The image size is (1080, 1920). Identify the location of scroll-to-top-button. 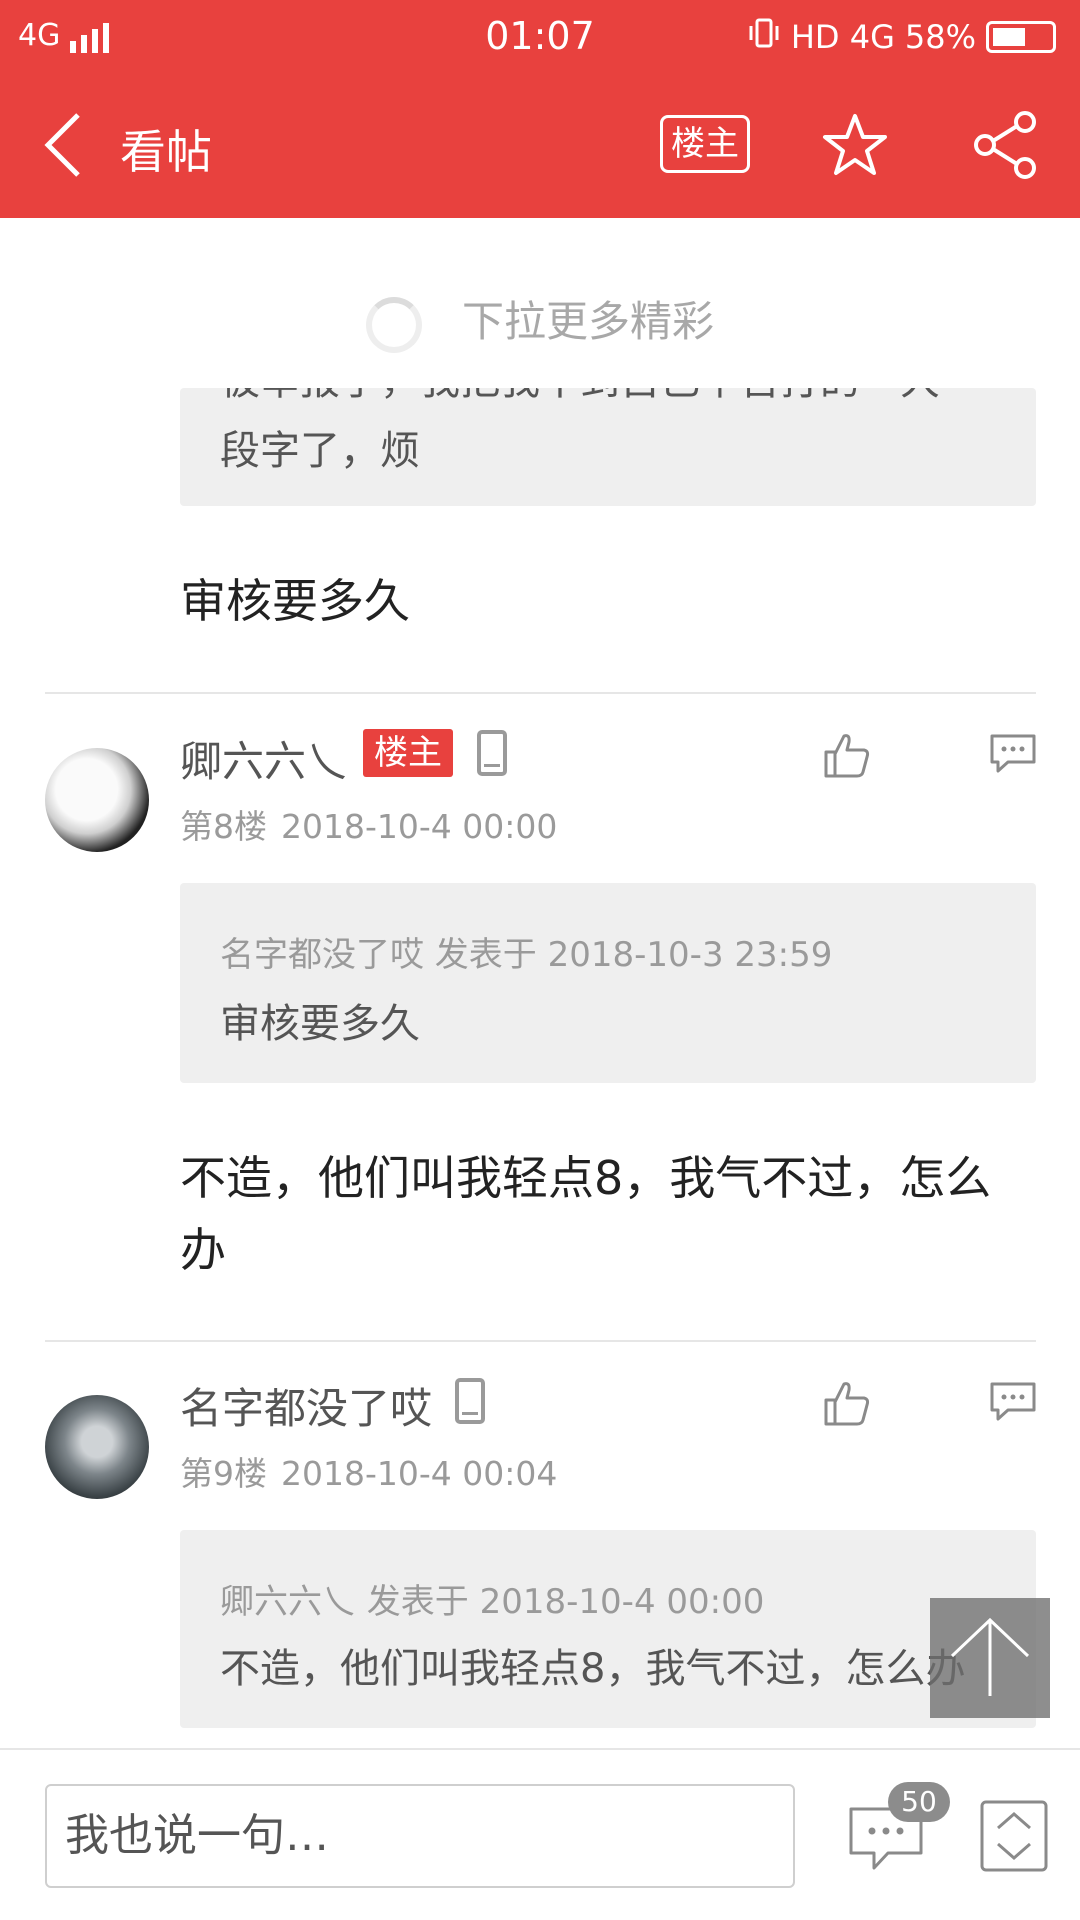
(990, 1658).